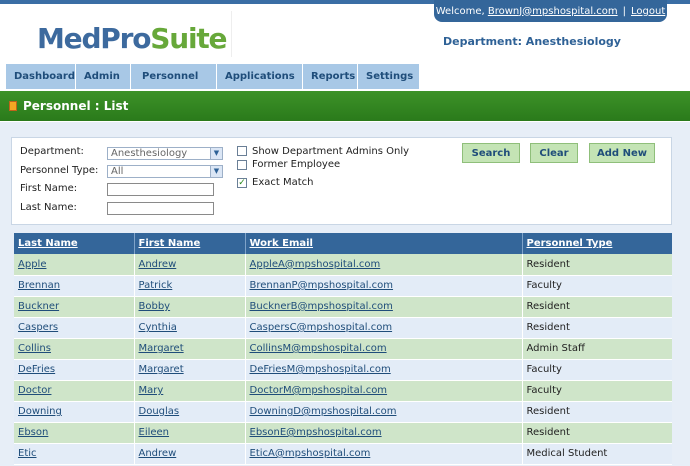  What do you see at coordinates (74, 370) in the screenshot?
I see `last-name-link: DeFries` at bounding box center [74, 370].